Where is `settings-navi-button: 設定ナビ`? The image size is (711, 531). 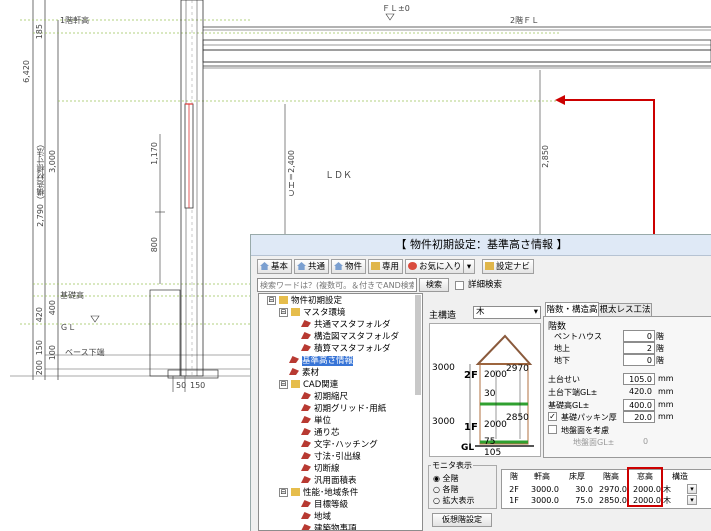
settings-navi-button: 設定ナビ is located at coordinates (508, 266).